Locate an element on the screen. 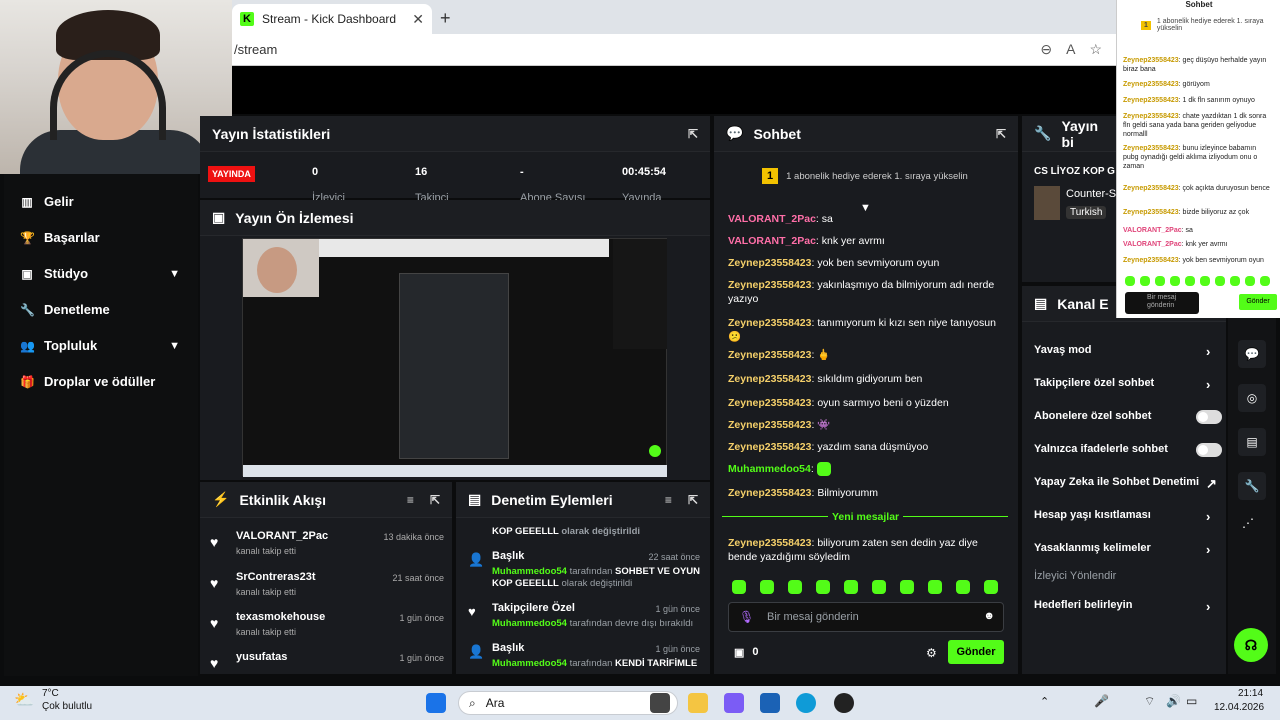 This screenshot has height=720, width=1280. chat-message: Zeynep23558423: 👾 is located at coordinates (779, 425).